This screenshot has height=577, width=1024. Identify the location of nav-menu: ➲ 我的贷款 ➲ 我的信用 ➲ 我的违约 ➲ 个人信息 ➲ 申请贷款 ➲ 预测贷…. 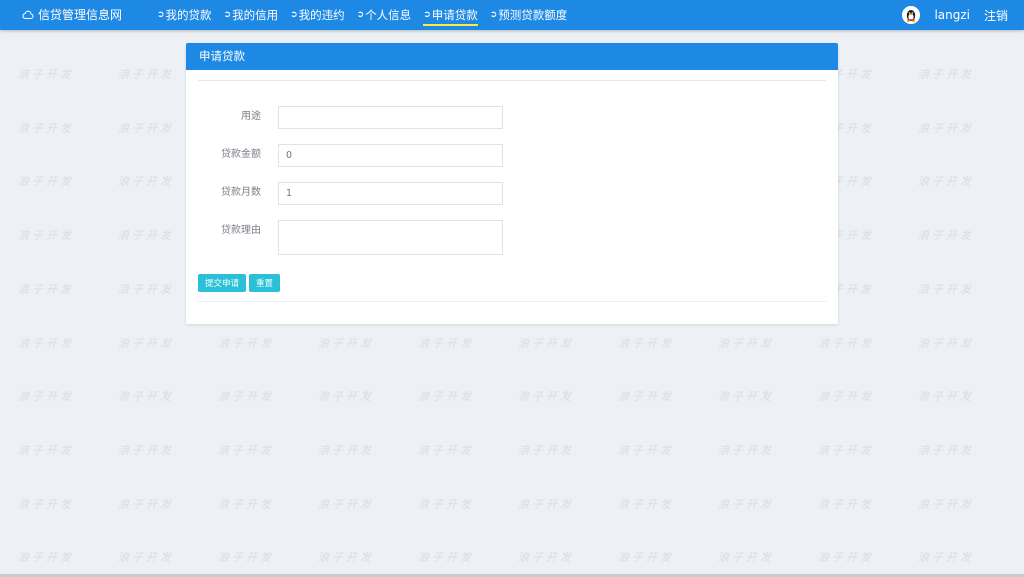
(368, 15).